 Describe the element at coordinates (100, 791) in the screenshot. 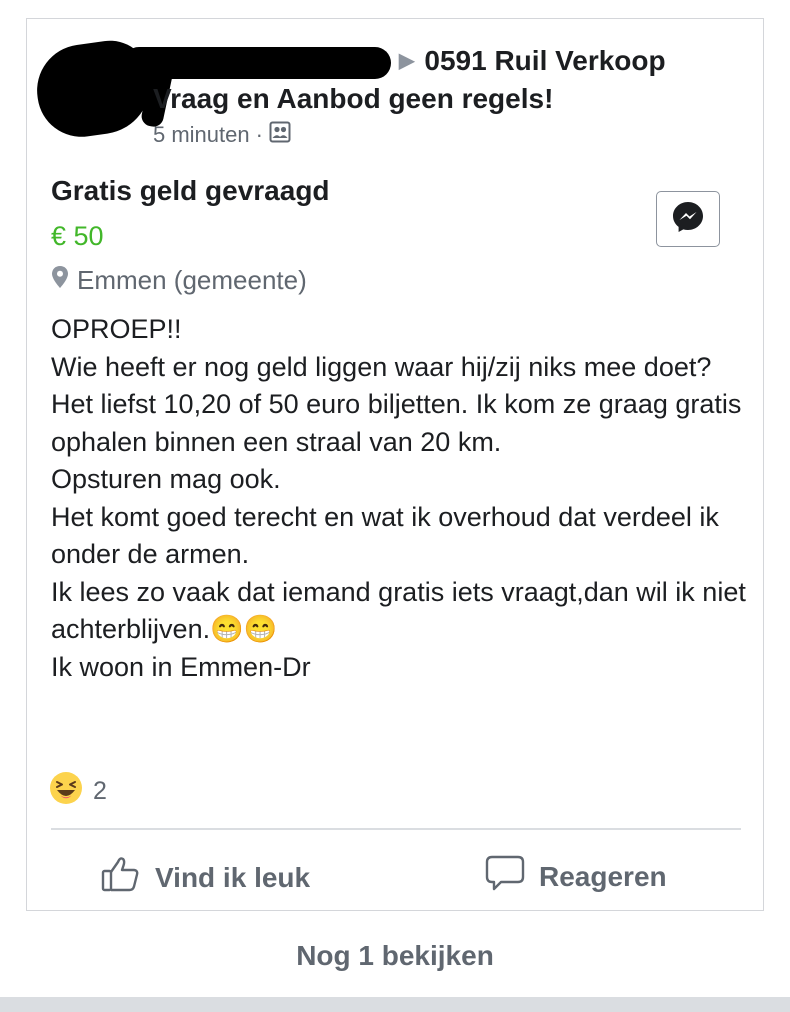

I see `reaction-count: 2` at that location.